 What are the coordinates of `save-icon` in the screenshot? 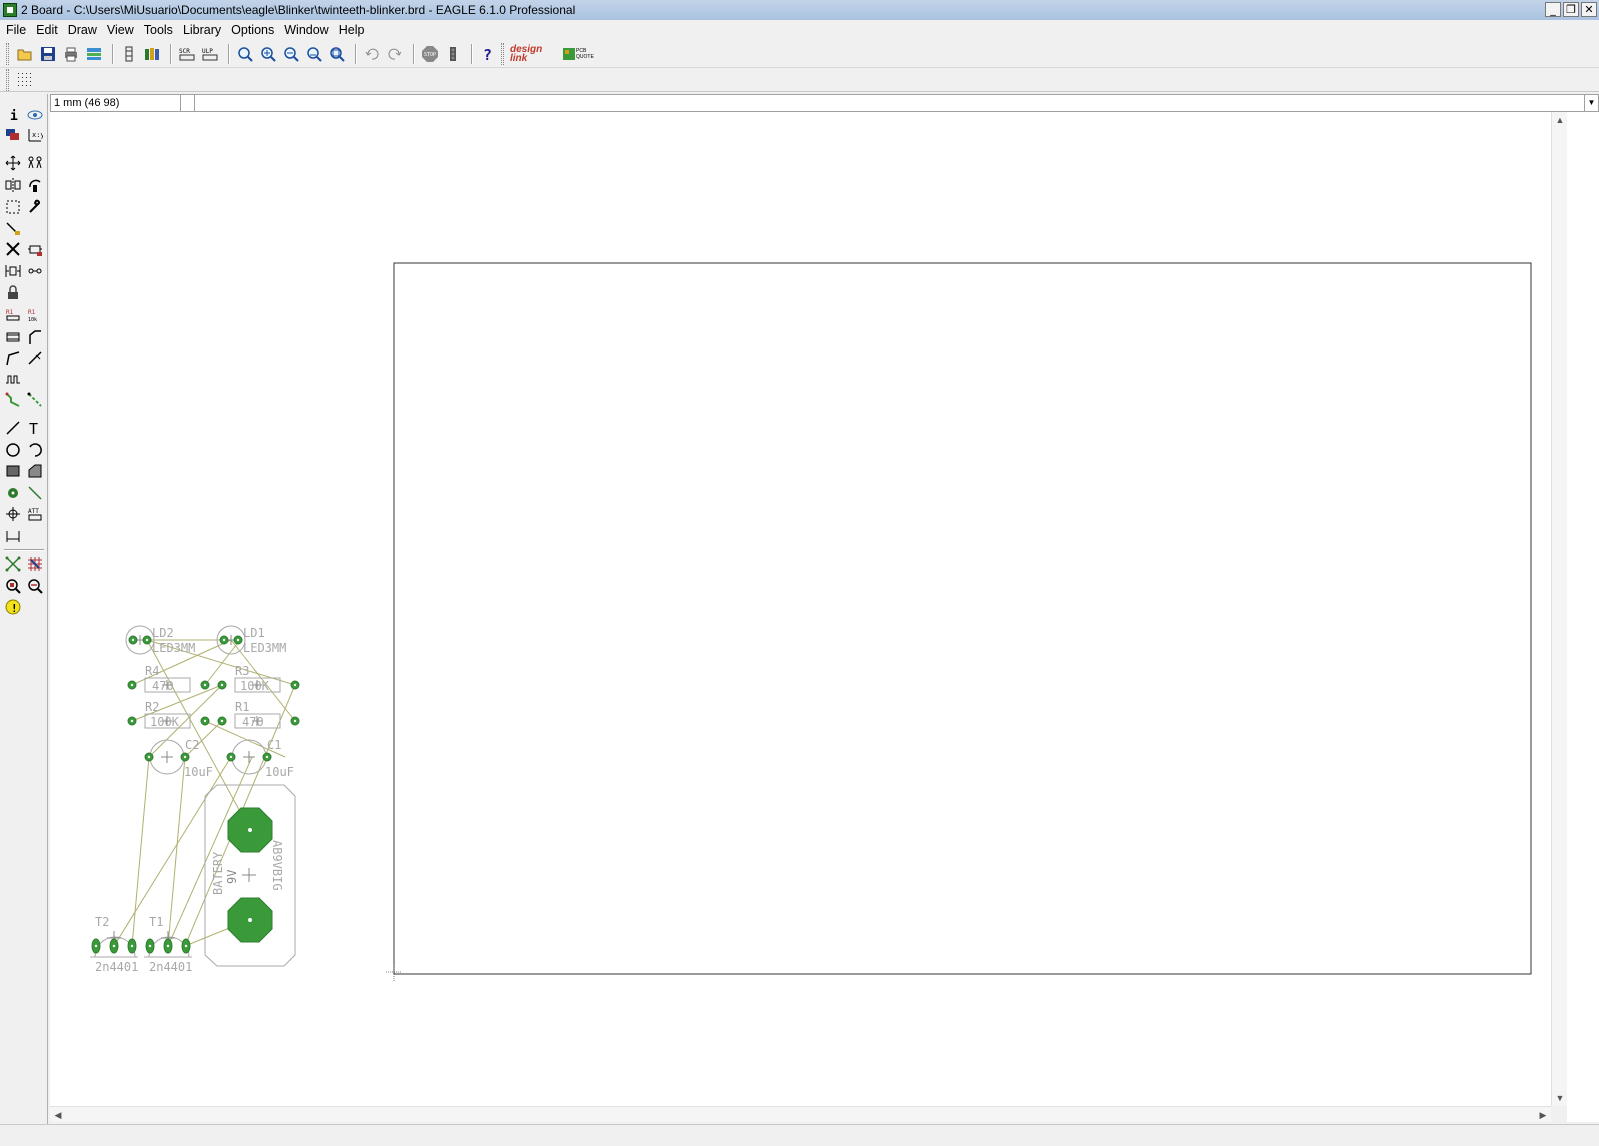 It's located at (48, 54).